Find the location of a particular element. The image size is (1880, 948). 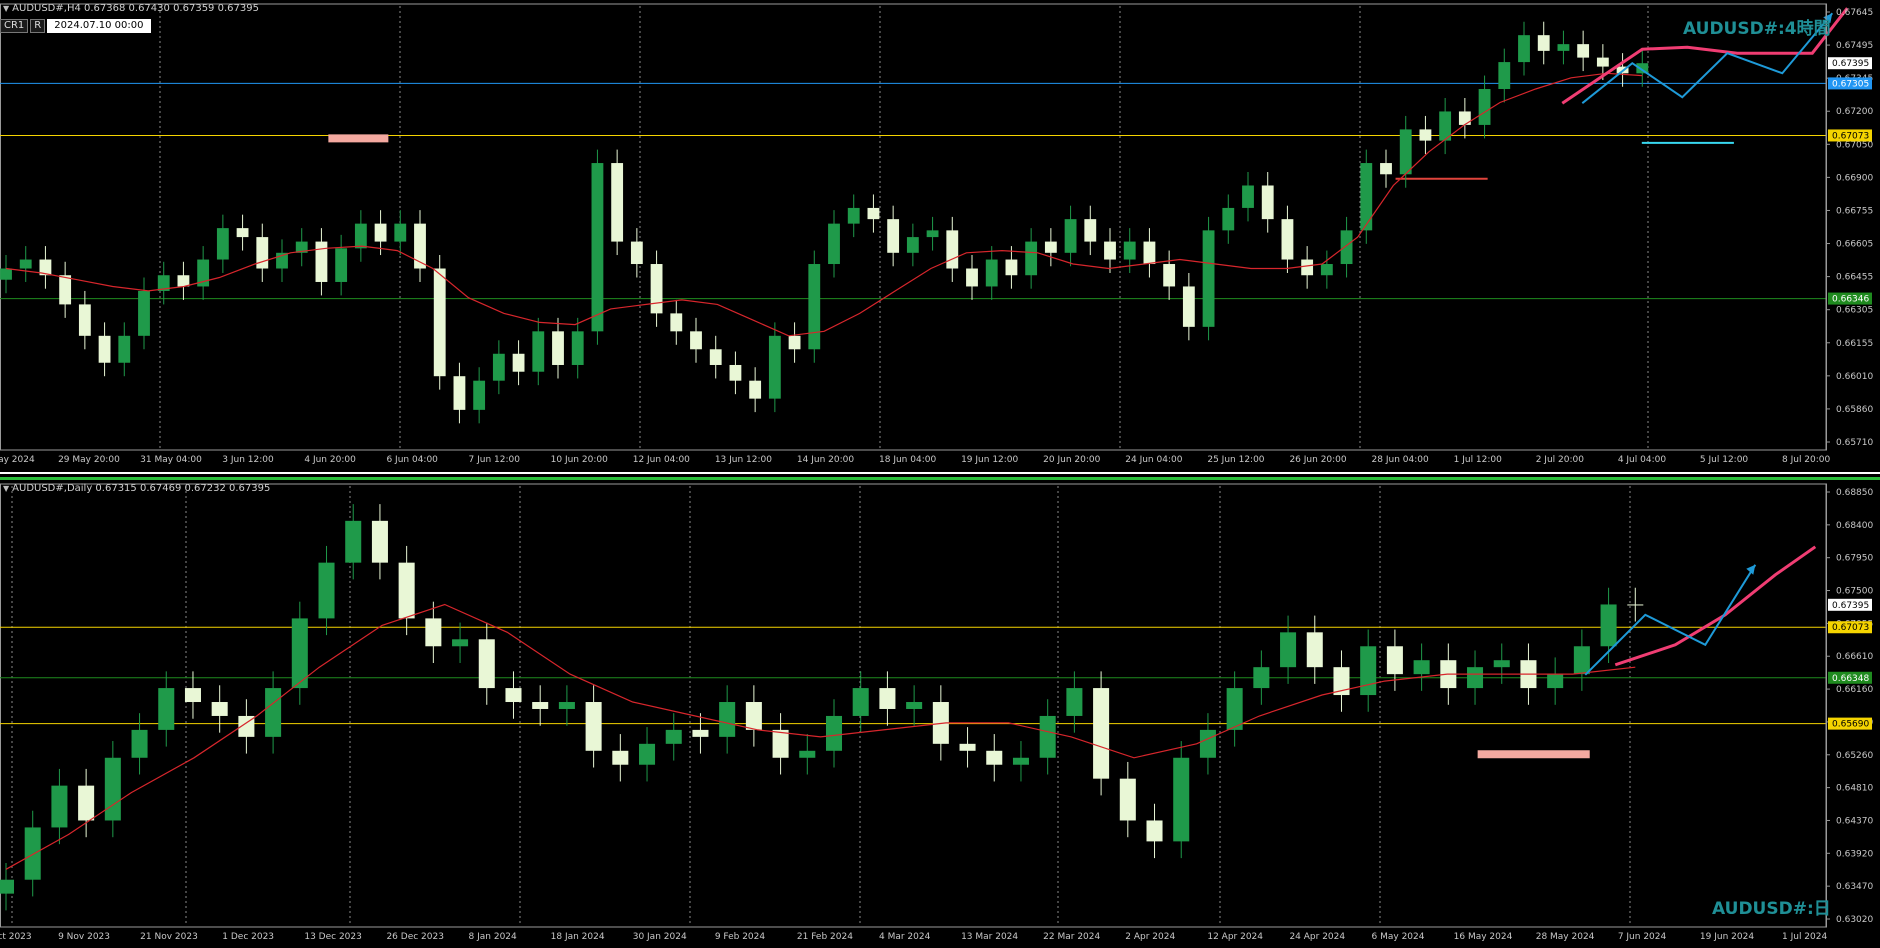

time-tick-label: 19 Jun 2024 is located at coordinates (1727, 937).